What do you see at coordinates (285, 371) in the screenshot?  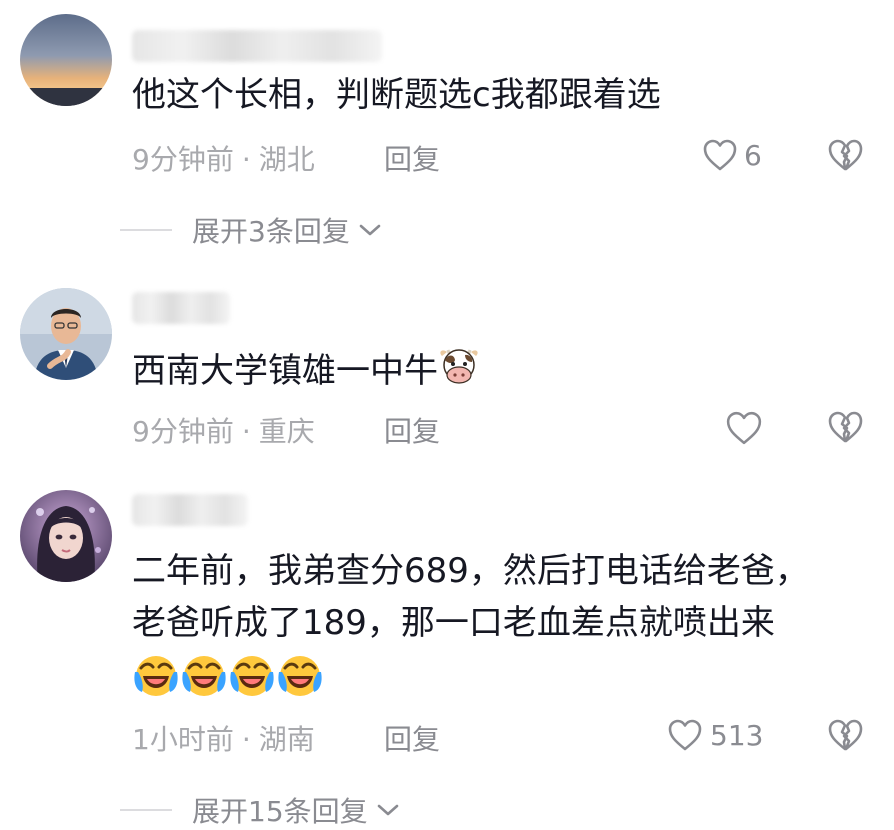 I see `comment-text-content: 西南大学镇雄一中牛` at bounding box center [285, 371].